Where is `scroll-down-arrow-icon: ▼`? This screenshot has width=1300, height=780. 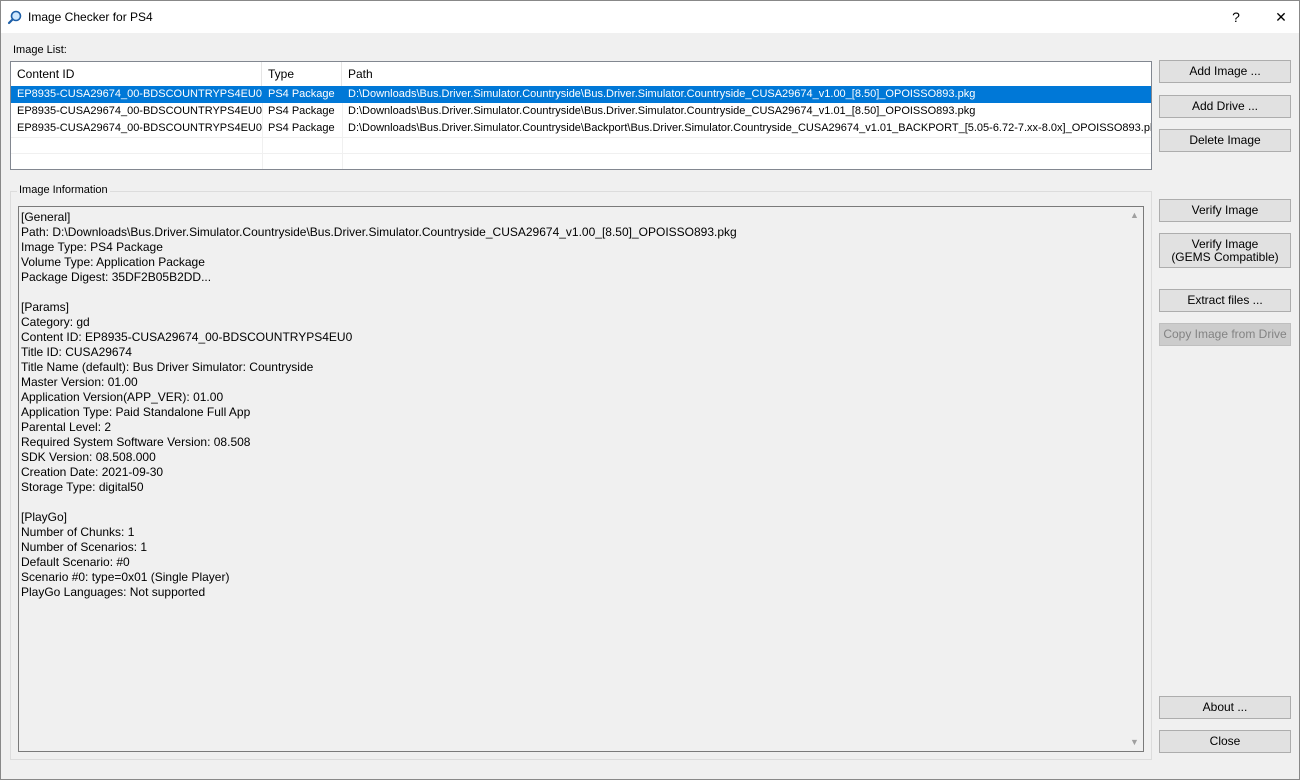 scroll-down-arrow-icon: ▼ is located at coordinates (1134, 742).